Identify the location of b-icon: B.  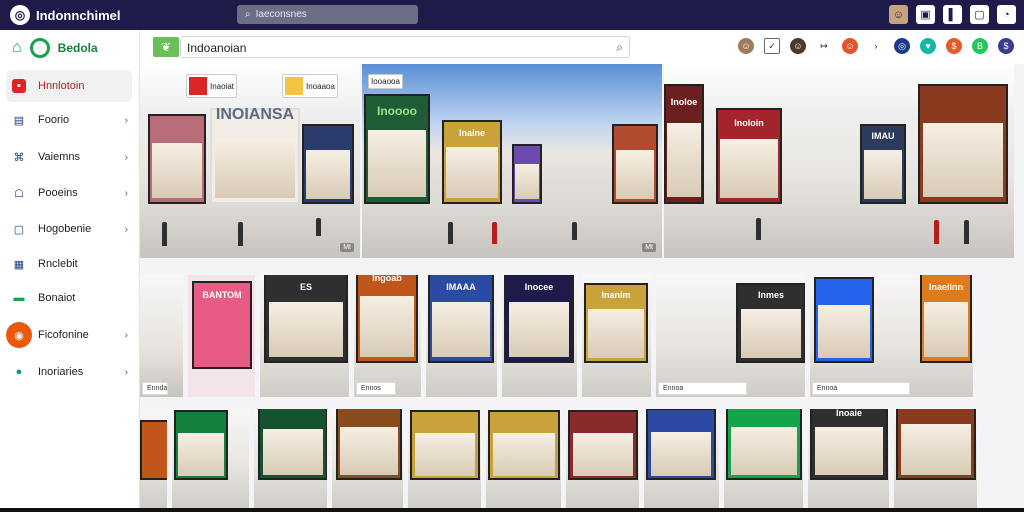
(980, 46).